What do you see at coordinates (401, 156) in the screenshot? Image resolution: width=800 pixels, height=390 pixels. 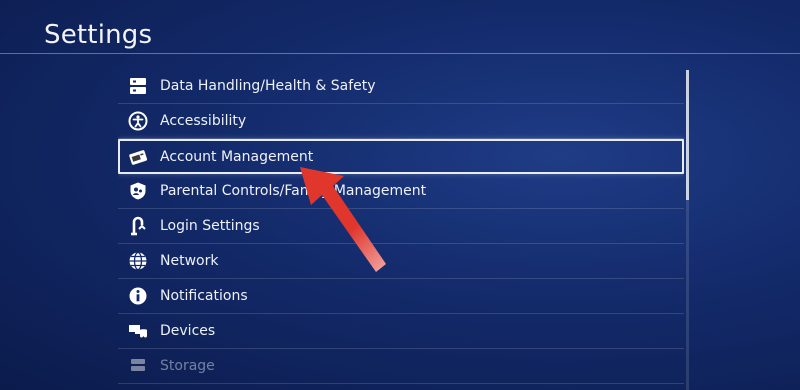 I see `menu-item-account-management: Account Management` at bounding box center [401, 156].